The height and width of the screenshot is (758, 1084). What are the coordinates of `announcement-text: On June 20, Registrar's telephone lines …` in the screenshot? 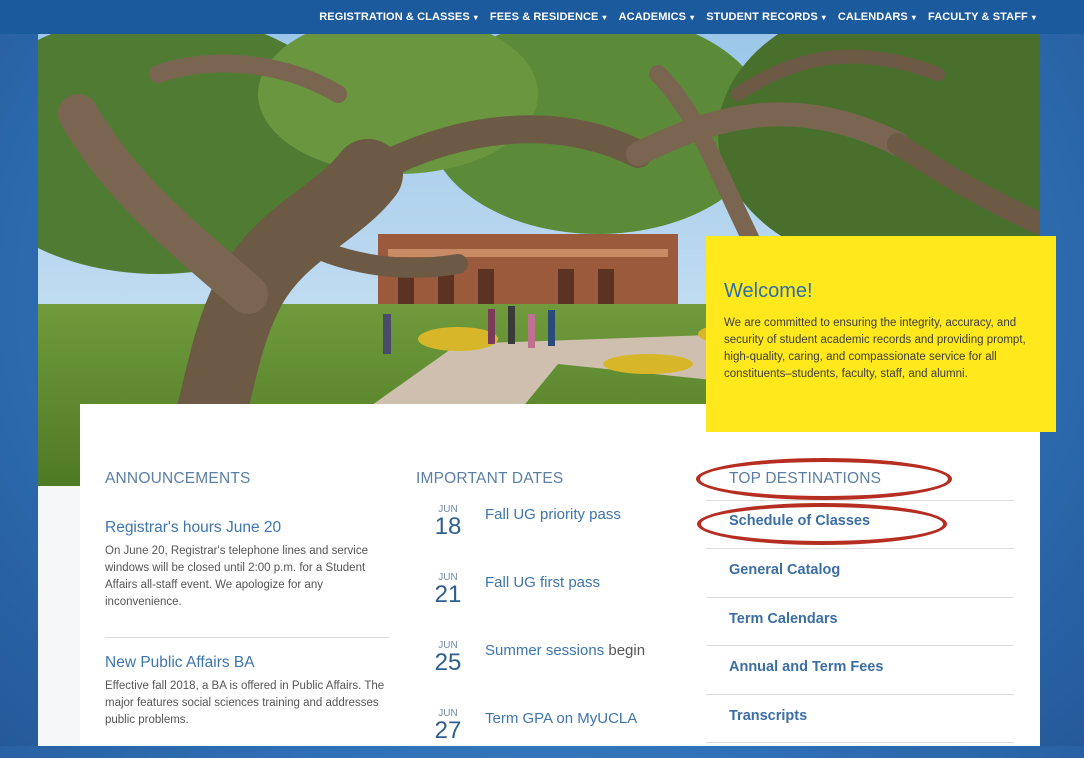 It's located at (237, 576).